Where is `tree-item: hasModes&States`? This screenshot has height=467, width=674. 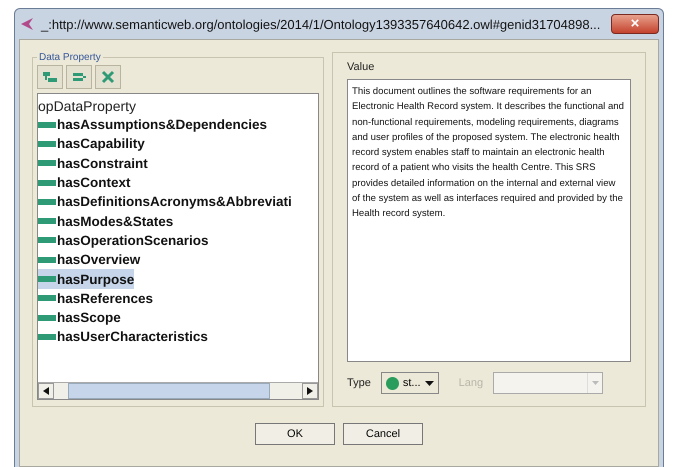
tree-item: hasModes&States is located at coordinates (106, 221).